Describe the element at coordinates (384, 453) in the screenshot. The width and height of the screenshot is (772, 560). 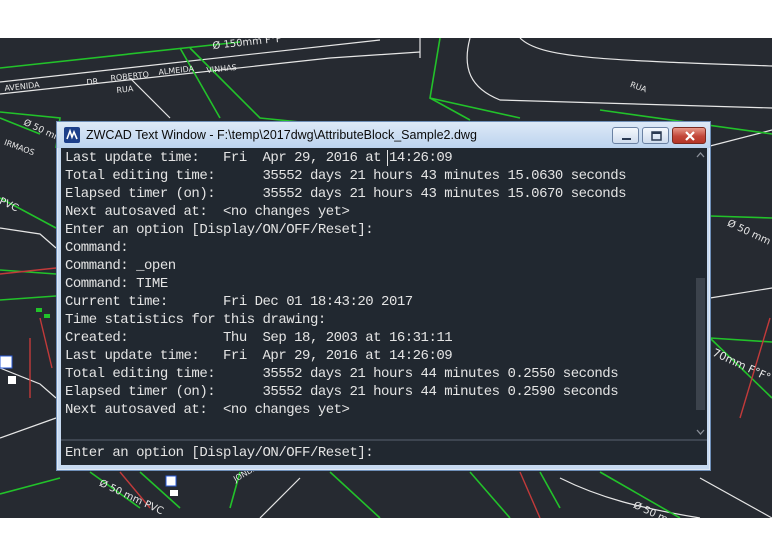
I see `command-line-input: Enter an option [Display/ON/OFF/Reset]:` at that location.